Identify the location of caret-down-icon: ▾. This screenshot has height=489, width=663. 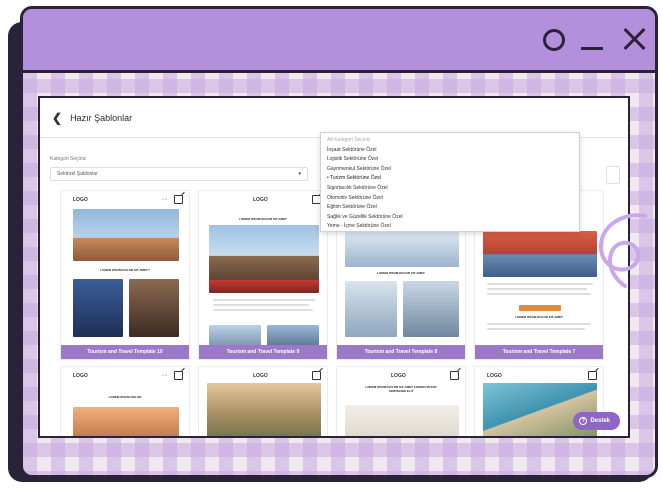
(299, 174).